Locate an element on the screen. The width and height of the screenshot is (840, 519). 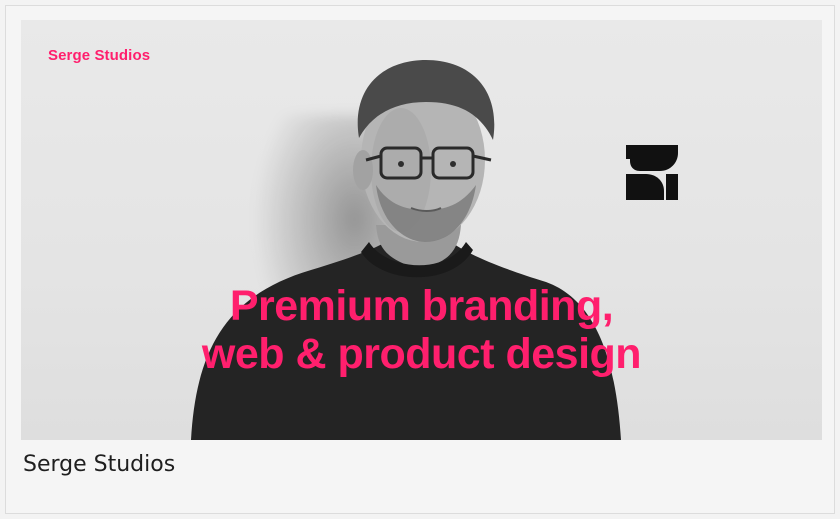
headline-line-1: Premium branding, is located at coordinates (421, 306).